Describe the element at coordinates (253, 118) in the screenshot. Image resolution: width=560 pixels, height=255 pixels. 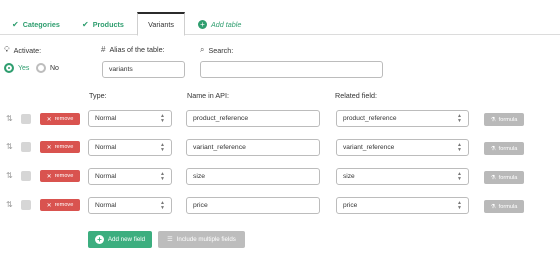
I see `api-name-input: product_reference` at that location.